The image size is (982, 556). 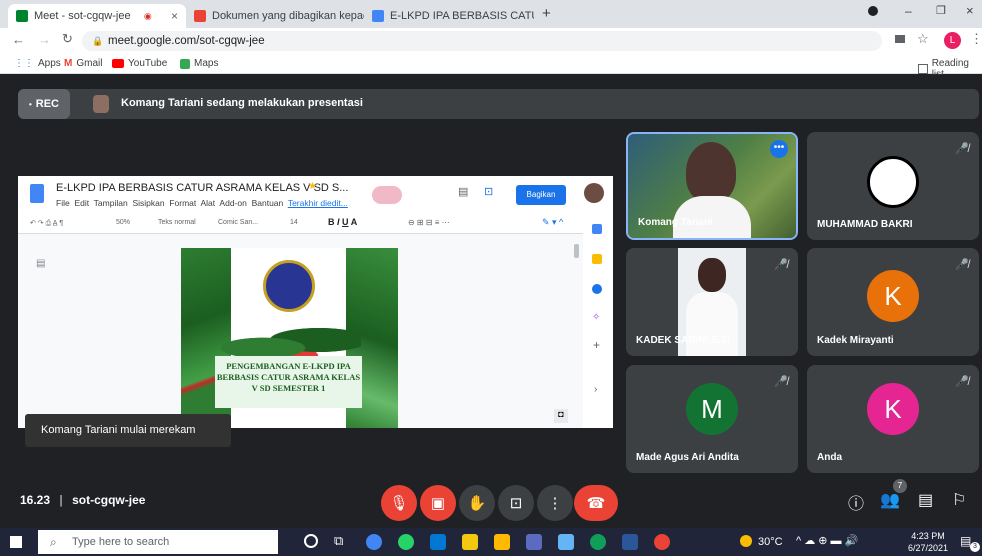 What do you see at coordinates (893, 186) in the screenshot?
I see `participant-tile: 🎤̸ MUHAMMAD BAKRI` at bounding box center [893, 186].